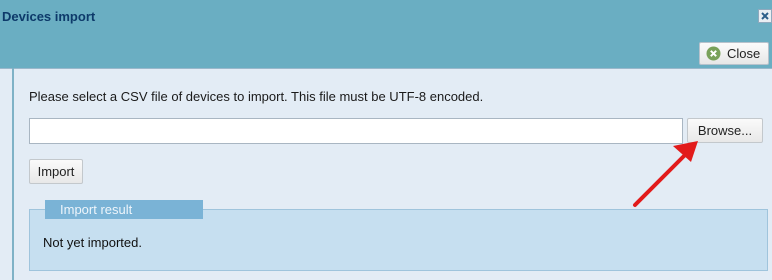 The image size is (772, 280). What do you see at coordinates (713, 53) in the screenshot?
I see `close-circle-icon` at bounding box center [713, 53].